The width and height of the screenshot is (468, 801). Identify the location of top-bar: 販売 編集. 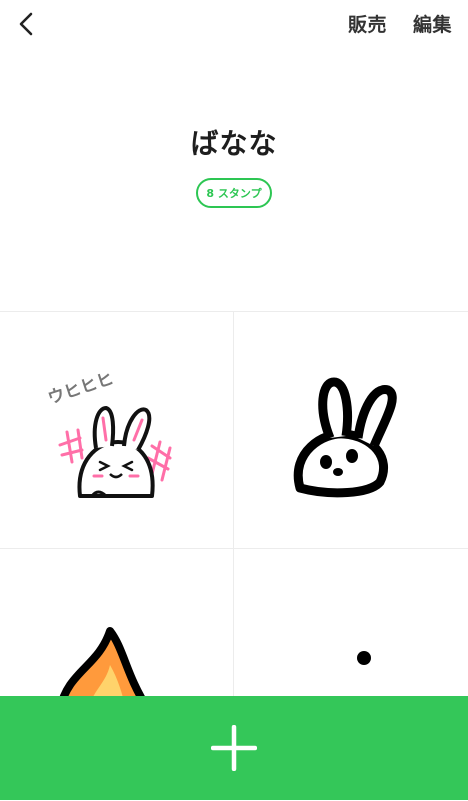
(234, 26).